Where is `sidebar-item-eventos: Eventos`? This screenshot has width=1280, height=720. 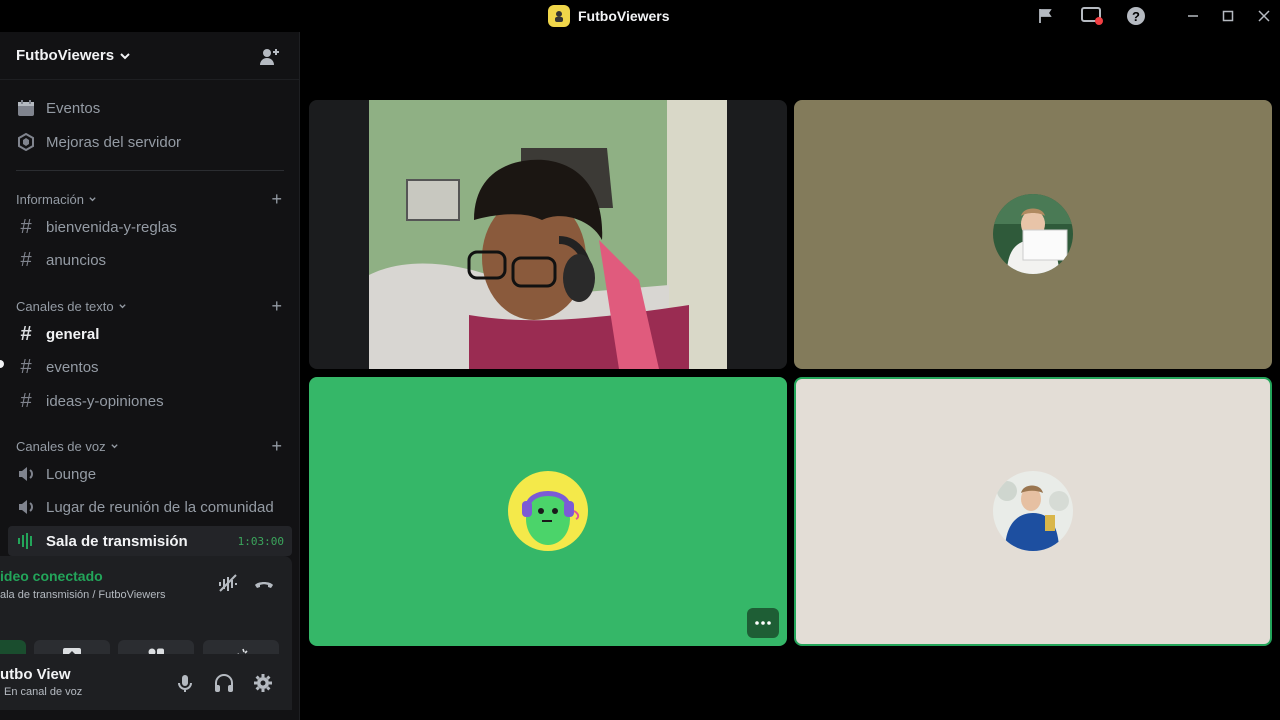
sidebar-item-eventos: Eventos is located at coordinates (150, 108).